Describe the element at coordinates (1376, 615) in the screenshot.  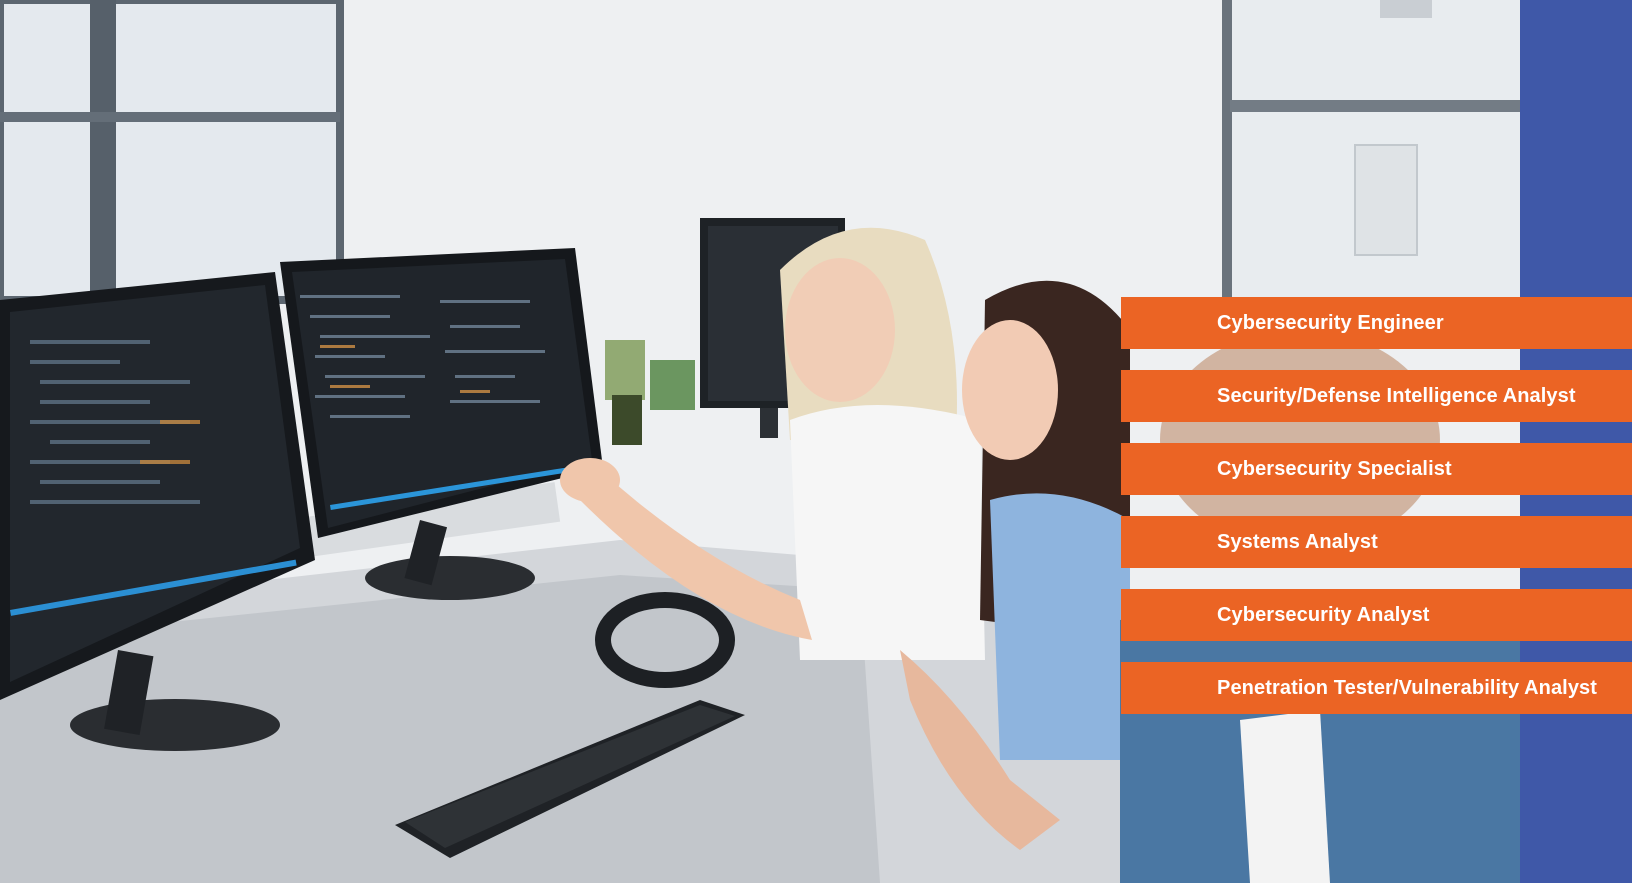
I see `role-item-cybersecurity-analyst: Cybersecurity Analyst` at that location.